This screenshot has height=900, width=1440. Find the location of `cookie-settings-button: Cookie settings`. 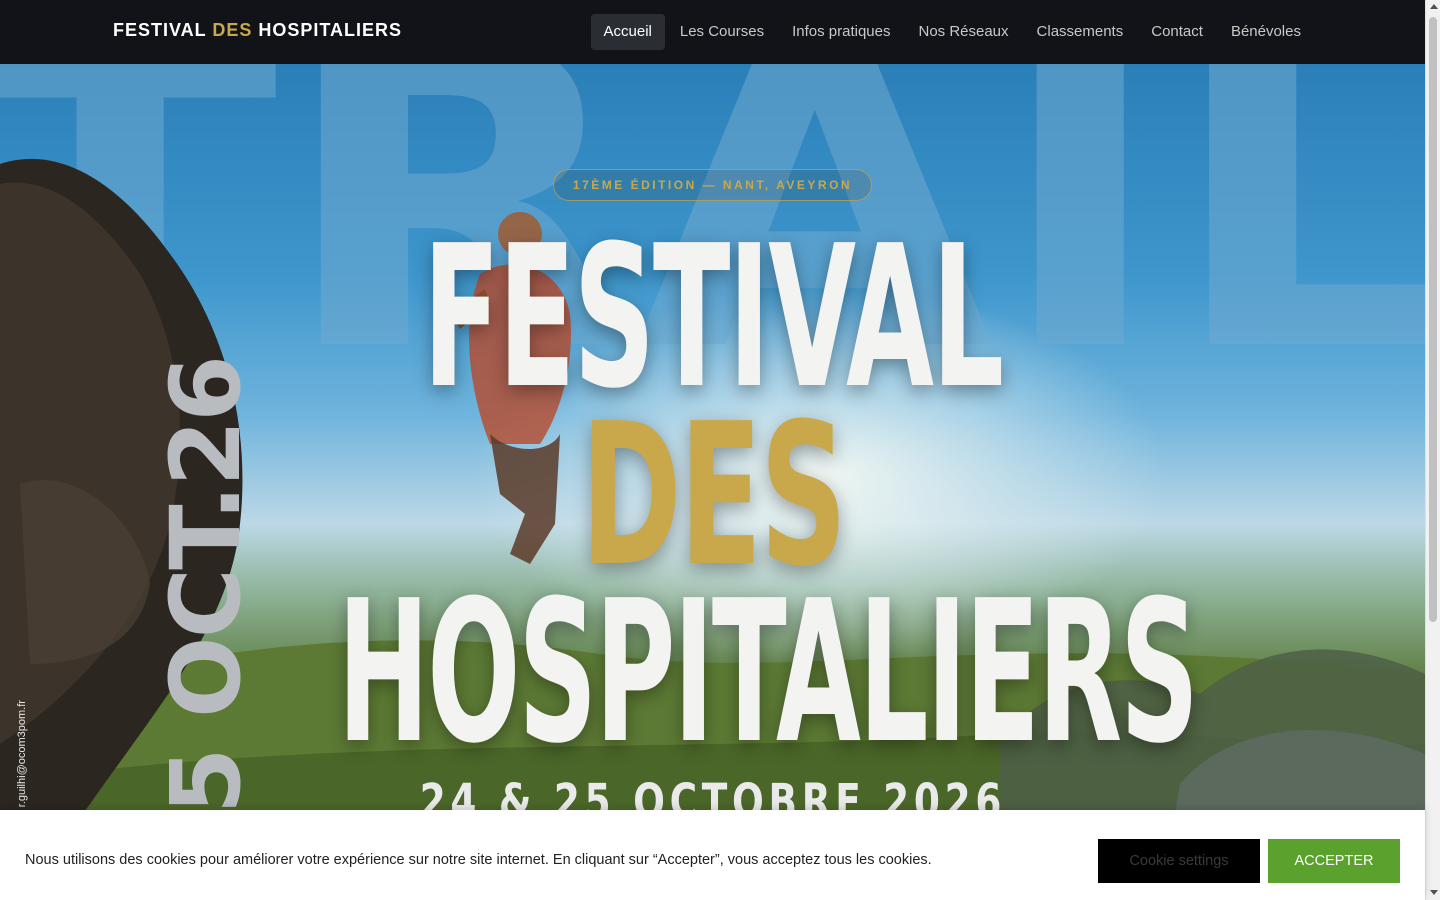

cookie-settings-button: Cookie settings is located at coordinates (1179, 861).